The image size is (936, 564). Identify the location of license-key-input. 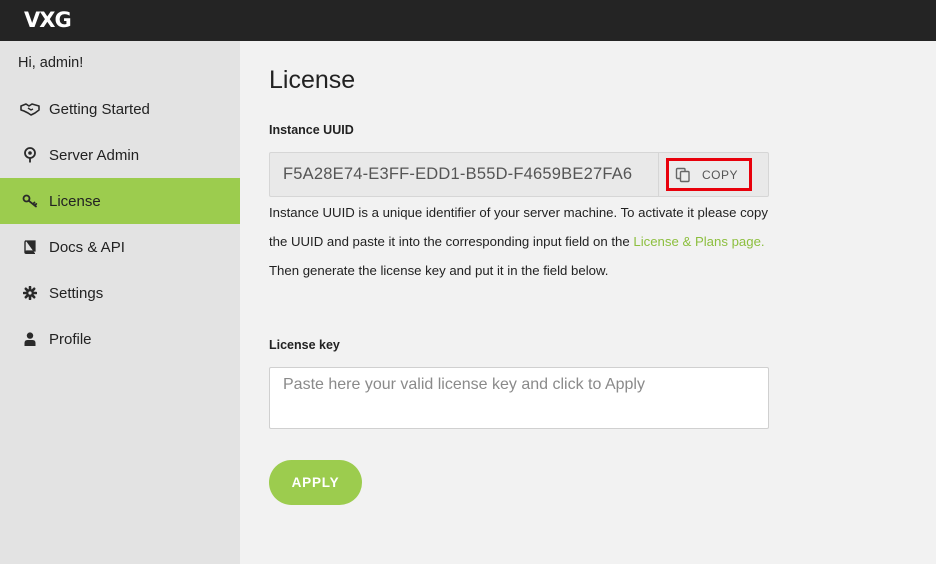
(519, 398).